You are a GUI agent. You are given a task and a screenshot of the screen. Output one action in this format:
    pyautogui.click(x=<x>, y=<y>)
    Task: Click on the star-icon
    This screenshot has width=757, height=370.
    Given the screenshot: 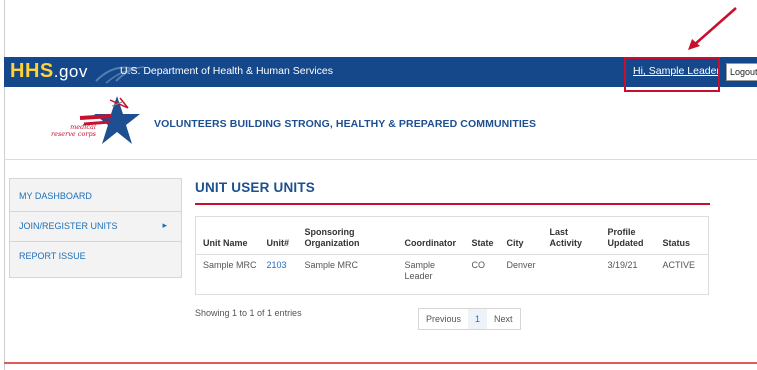 What is the action you would take?
    pyautogui.click(x=109, y=120)
    